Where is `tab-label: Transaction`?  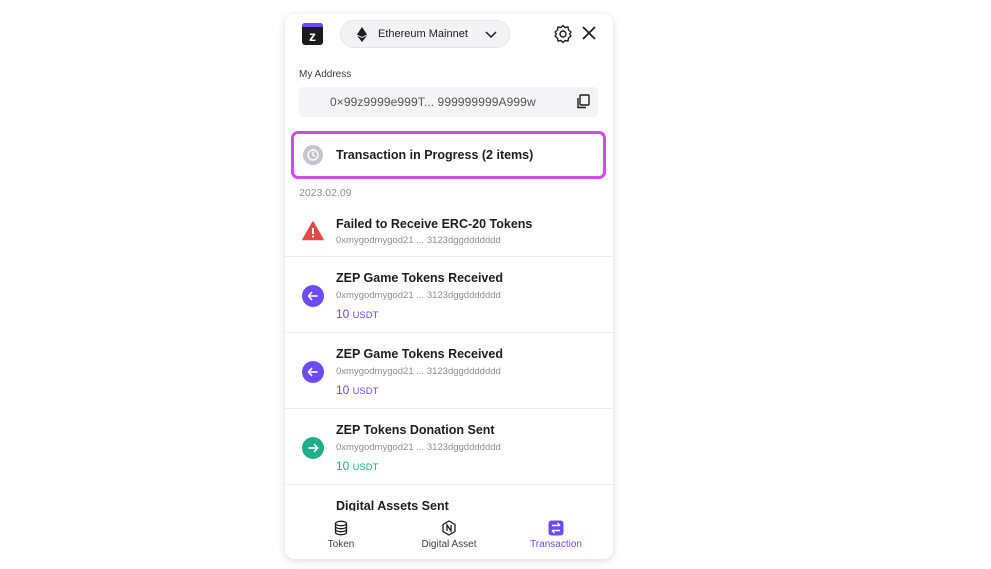 tab-label: Transaction is located at coordinates (556, 544).